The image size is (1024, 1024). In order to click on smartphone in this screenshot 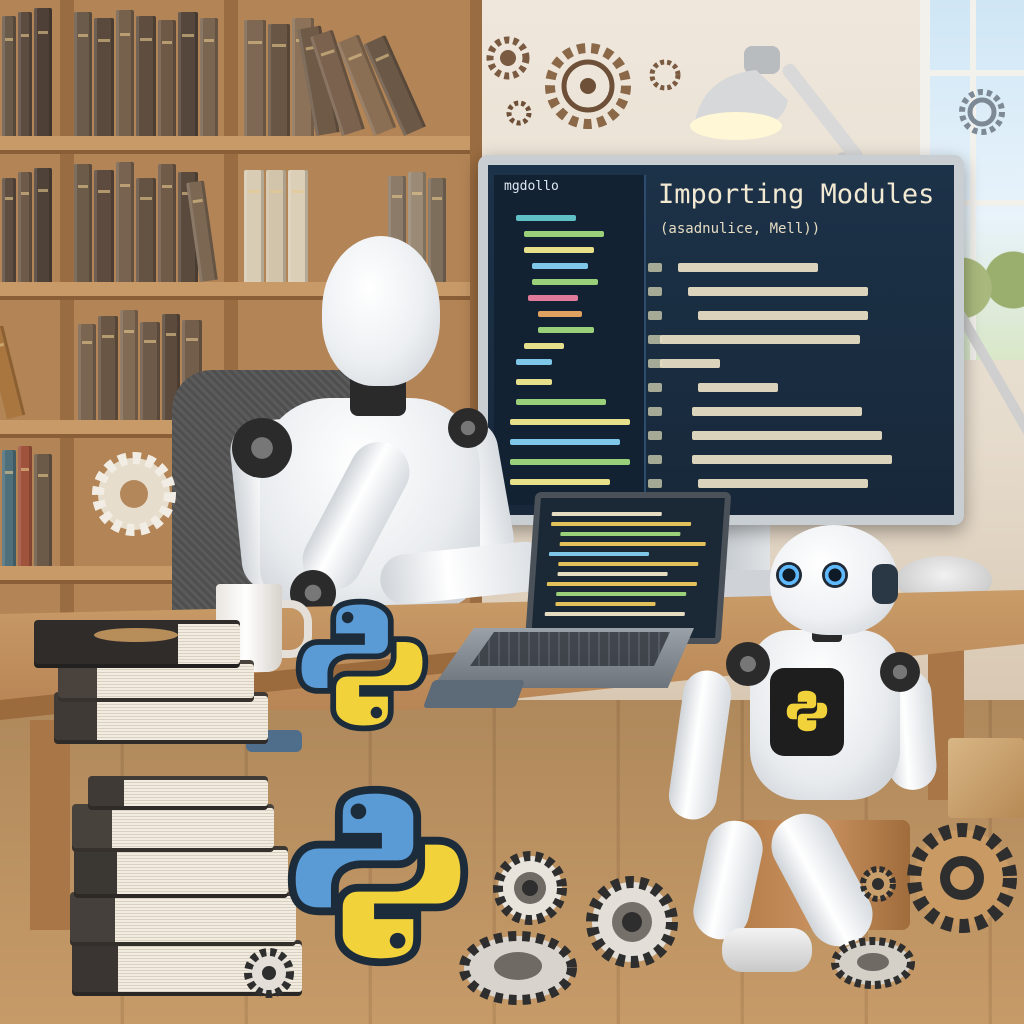, I will do `click(474, 694)`.